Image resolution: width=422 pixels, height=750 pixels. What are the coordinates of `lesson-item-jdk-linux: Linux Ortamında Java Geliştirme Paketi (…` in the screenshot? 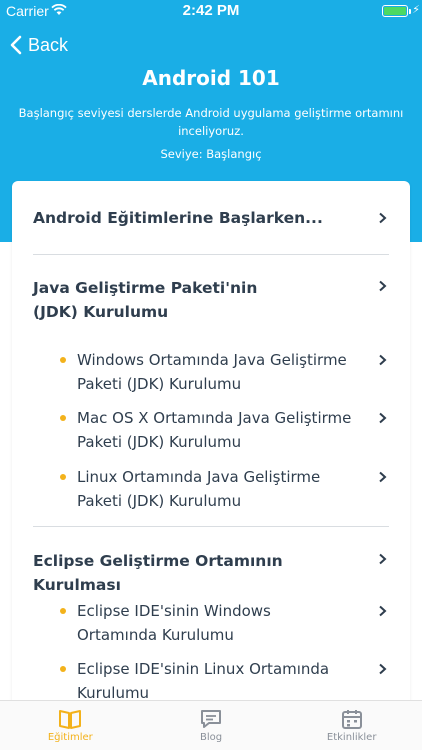 It's located at (211, 489).